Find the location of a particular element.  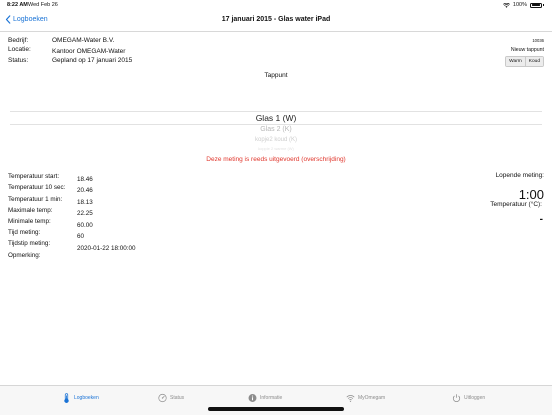

tab-status: Status is located at coordinates (171, 398).